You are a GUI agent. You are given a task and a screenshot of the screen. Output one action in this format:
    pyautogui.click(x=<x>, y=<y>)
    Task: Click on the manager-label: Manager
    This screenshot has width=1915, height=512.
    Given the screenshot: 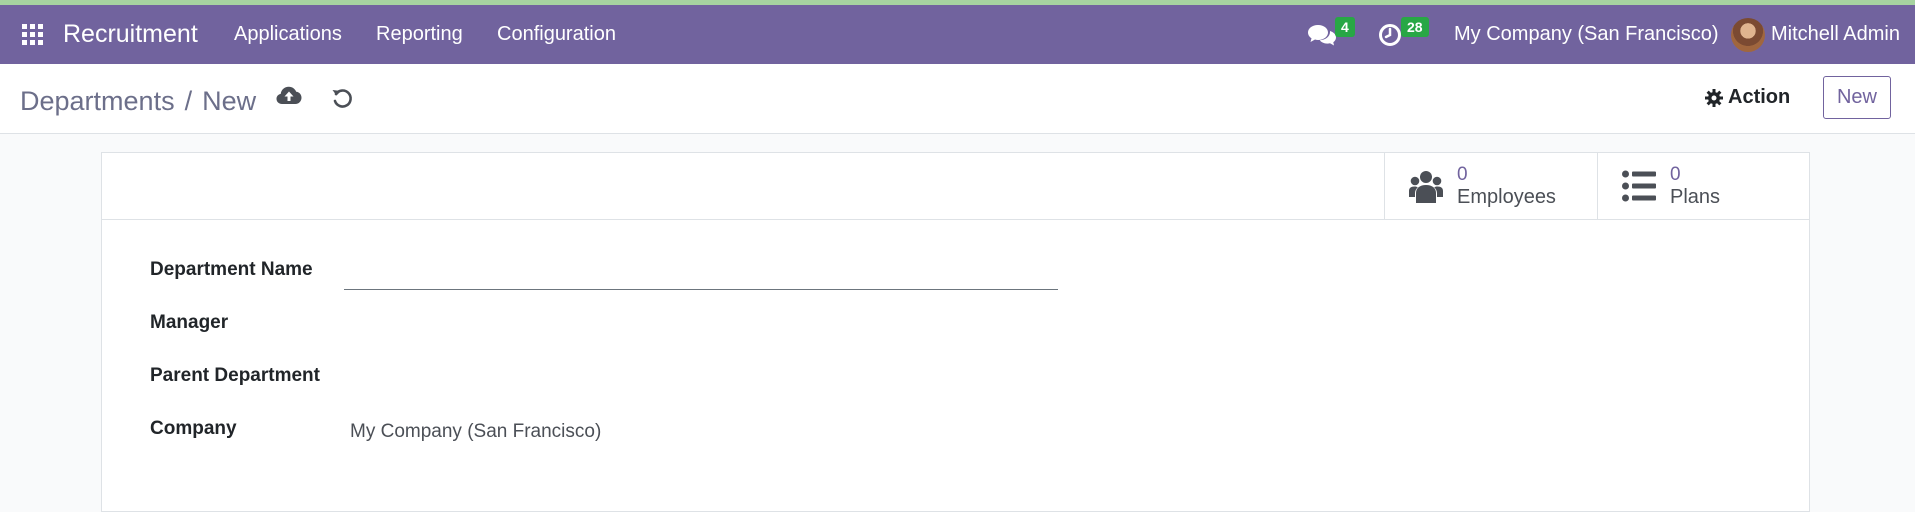 What is the action you would take?
    pyautogui.click(x=189, y=322)
    